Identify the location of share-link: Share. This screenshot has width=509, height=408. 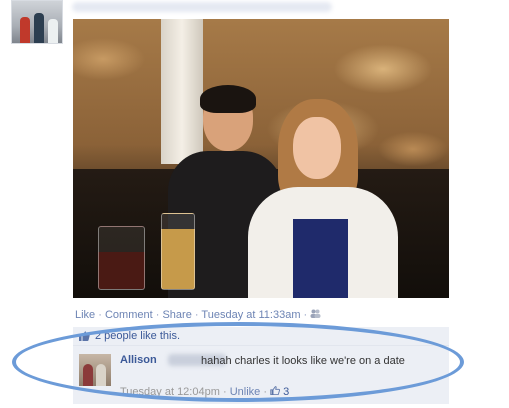
(176, 315).